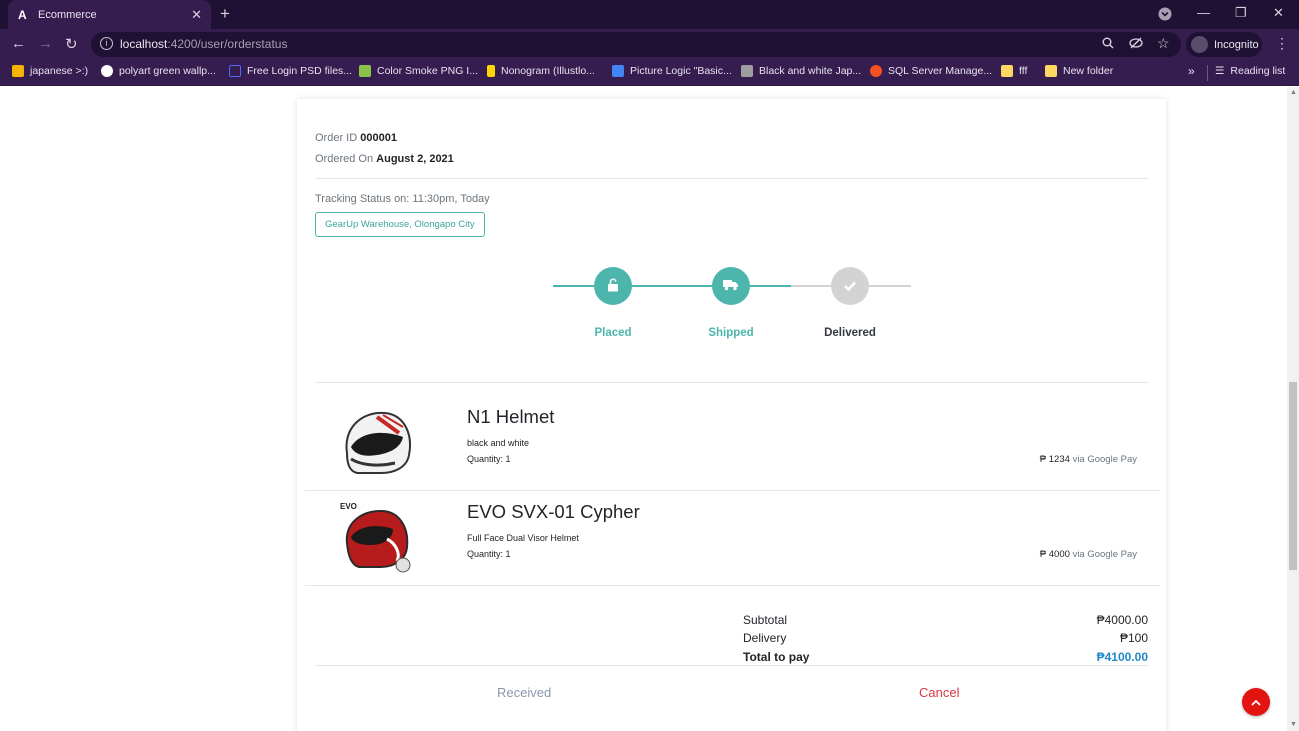  What do you see at coordinates (106, 43) in the screenshot?
I see `site-info-icon: i` at bounding box center [106, 43].